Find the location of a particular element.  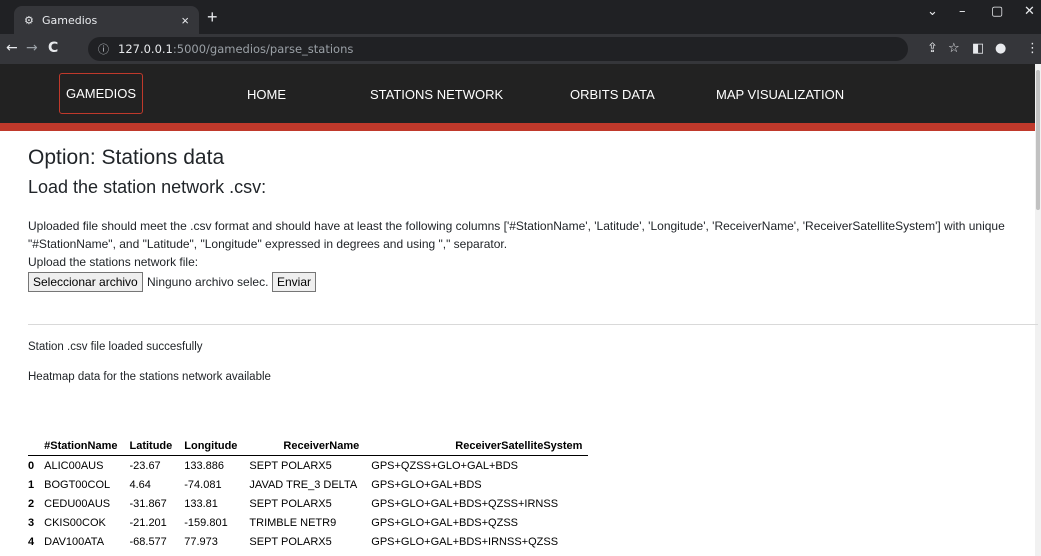

table-cell: 77.973 is located at coordinates (201, 541).